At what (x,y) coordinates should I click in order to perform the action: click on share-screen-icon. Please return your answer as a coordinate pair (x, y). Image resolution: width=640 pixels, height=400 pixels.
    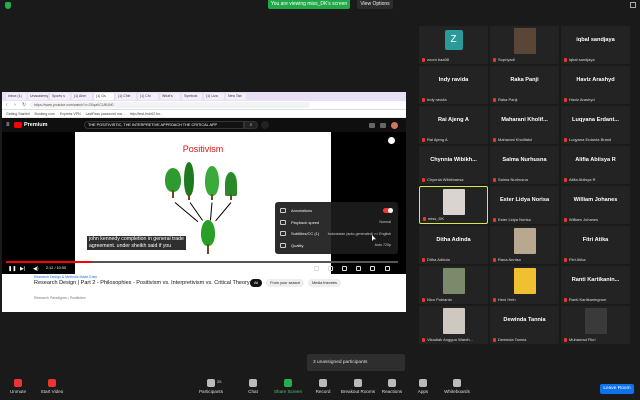
    Looking at the image, I should click on (288, 383).